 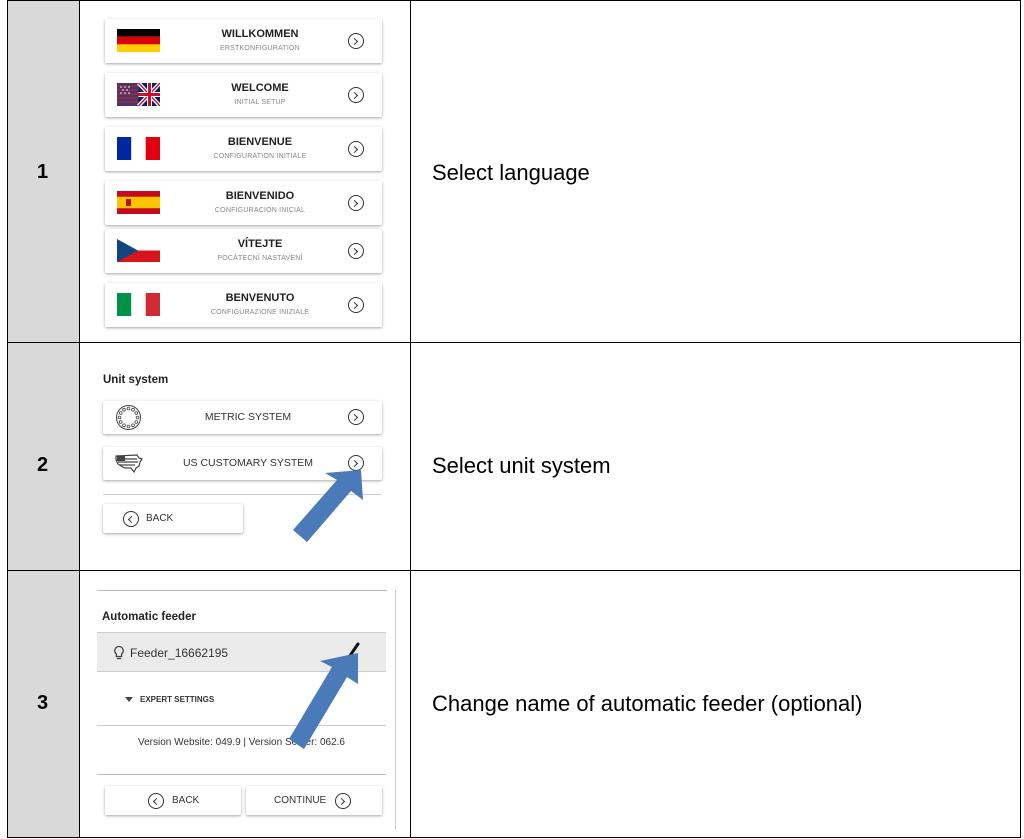 What do you see at coordinates (119, 652) in the screenshot?
I see `lightbulb-icon` at bounding box center [119, 652].